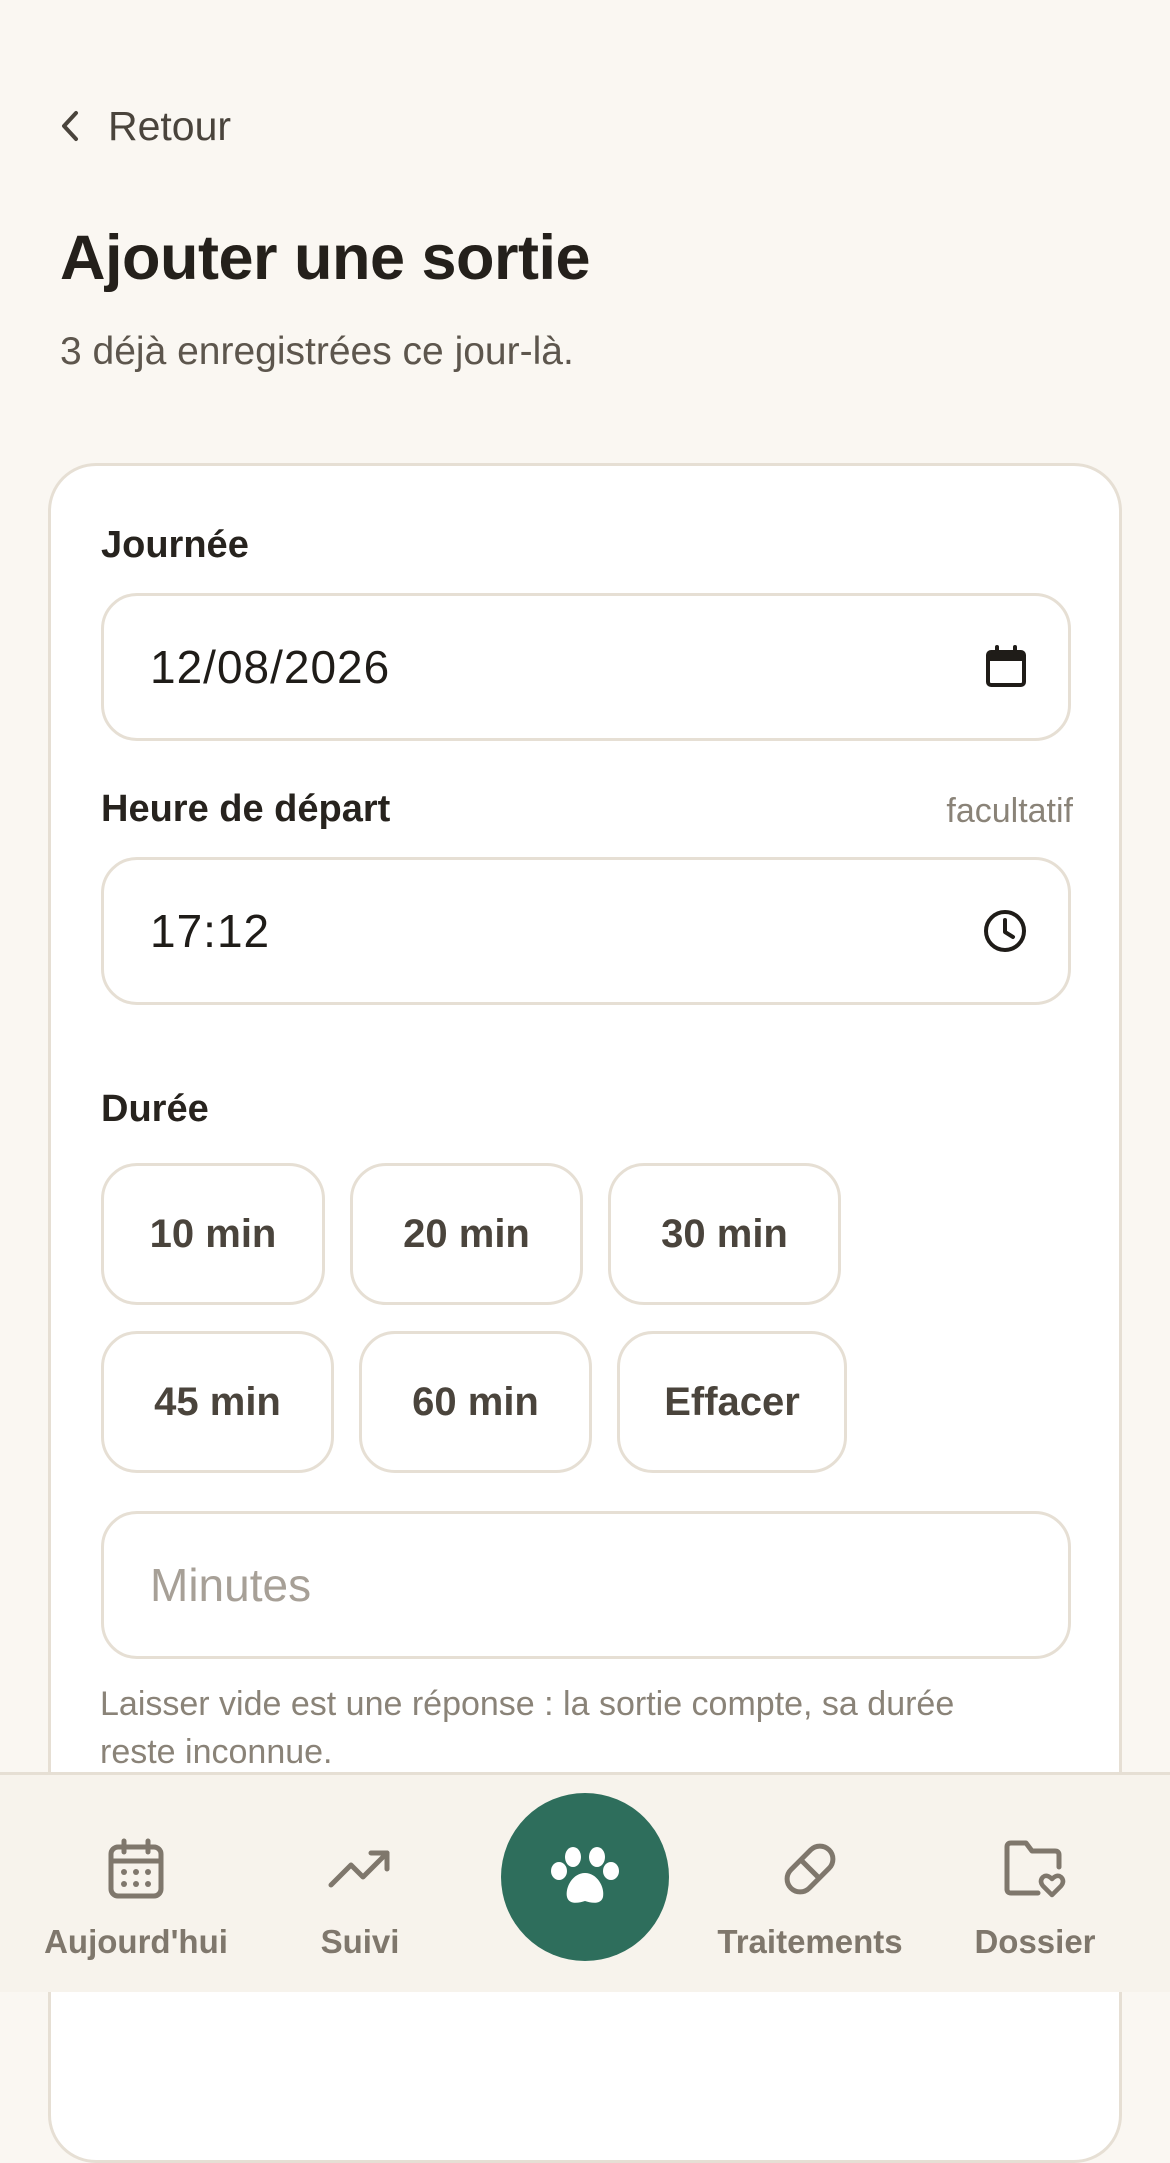  Describe the element at coordinates (270, 667) in the screenshot. I see `day-date-value: 12/08/2026` at that location.